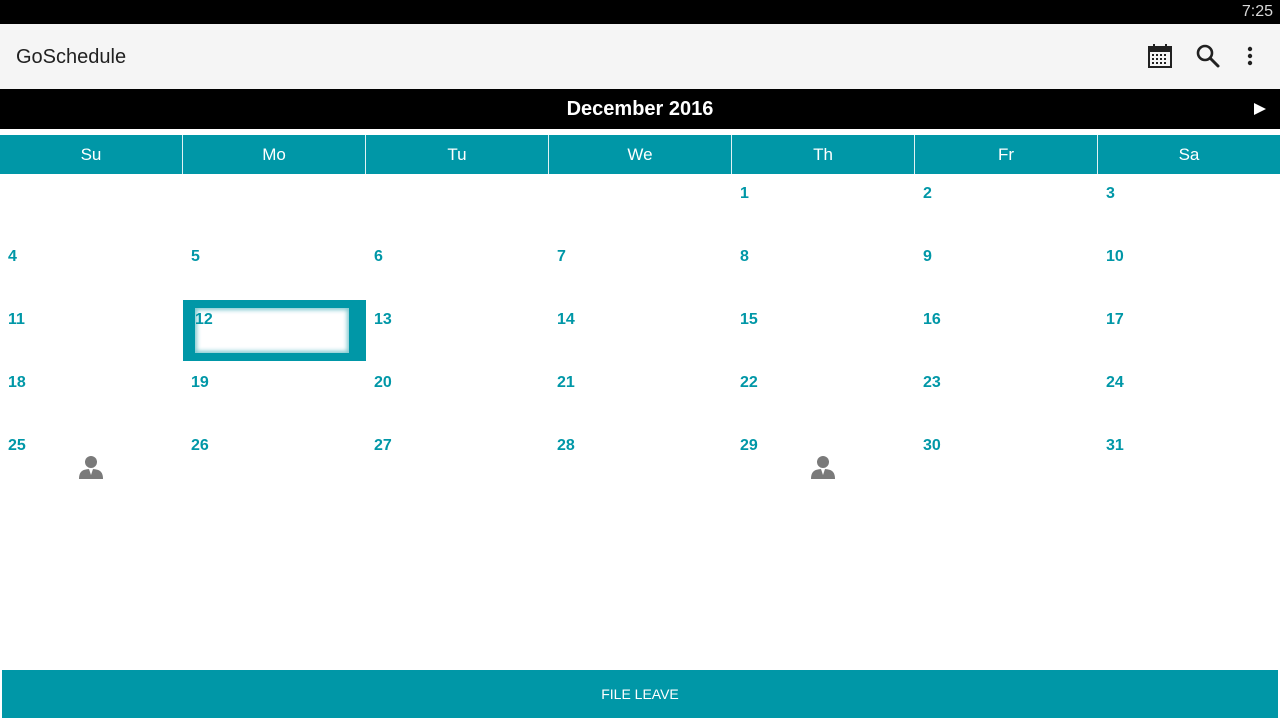 Image resolution: width=1280 pixels, height=720 pixels. I want to click on calendar-day: 16, so click(1006, 331).